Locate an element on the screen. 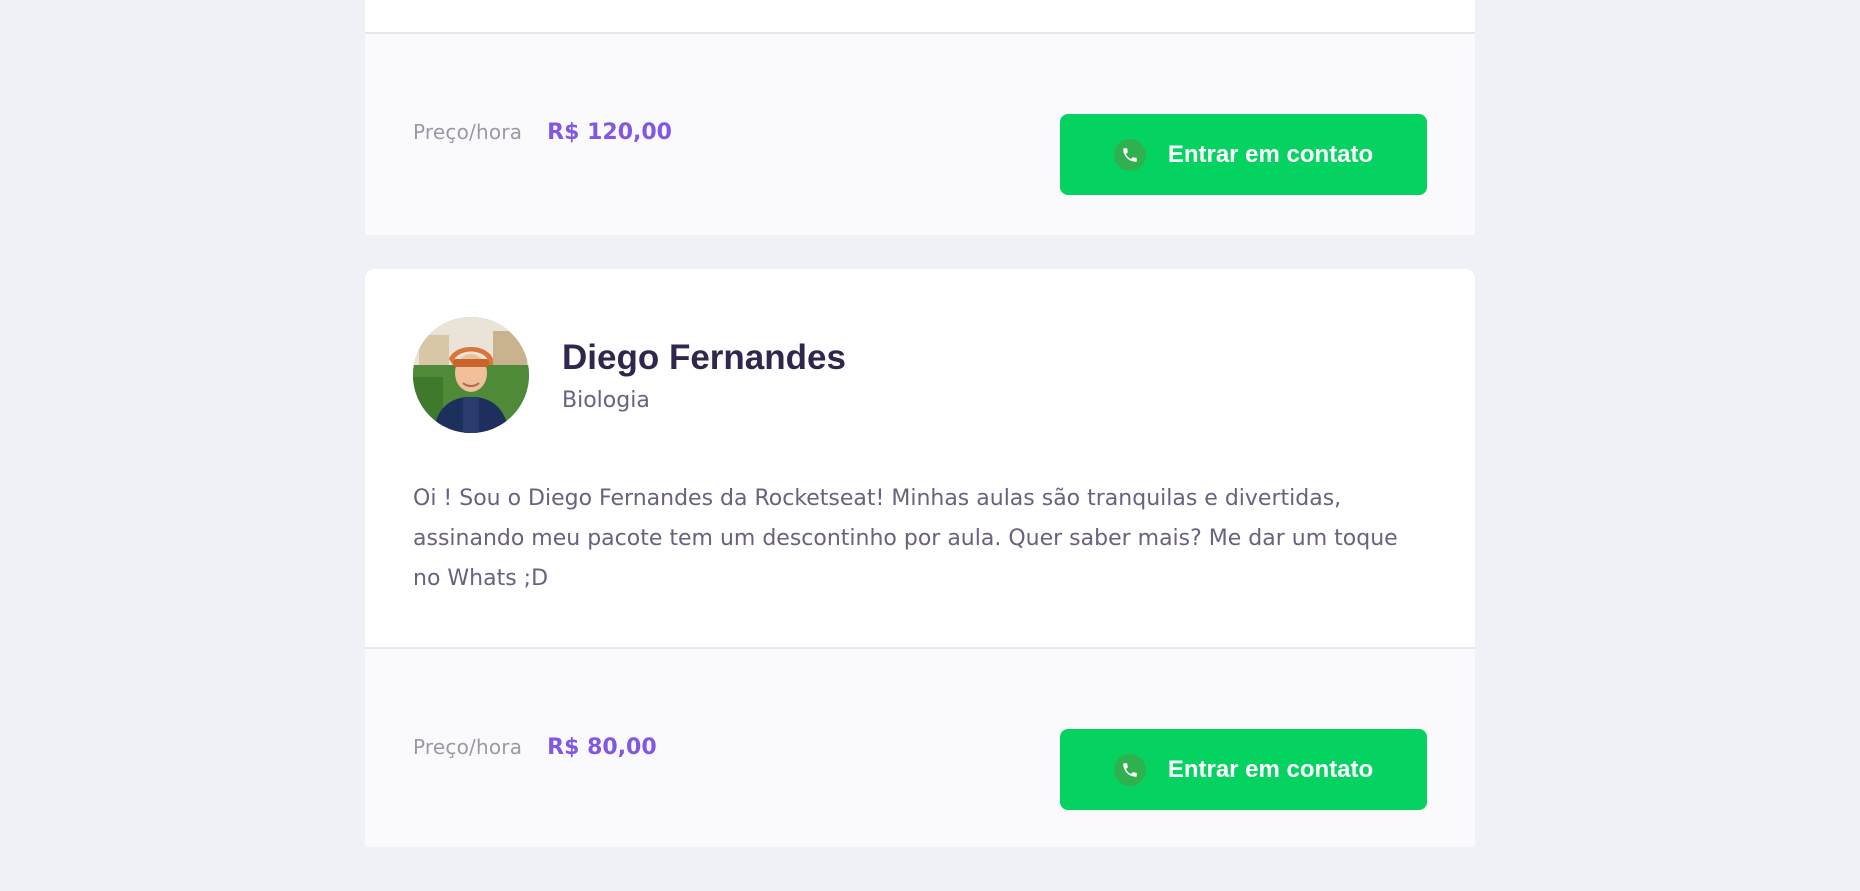 The width and height of the screenshot is (1860, 891). price-value: R$ 80,00 is located at coordinates (602, 747).